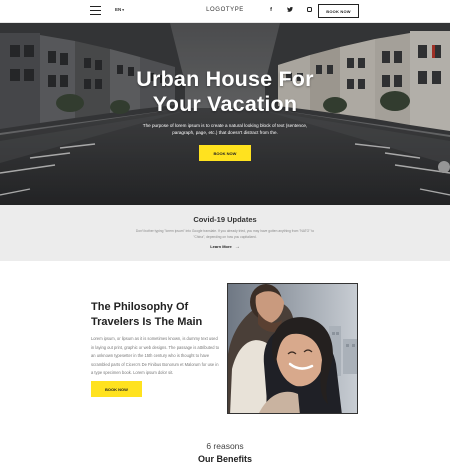  I want to click on site-header: EN▾ LOGOTYPE f BOOK NOW, so click(225, 11).